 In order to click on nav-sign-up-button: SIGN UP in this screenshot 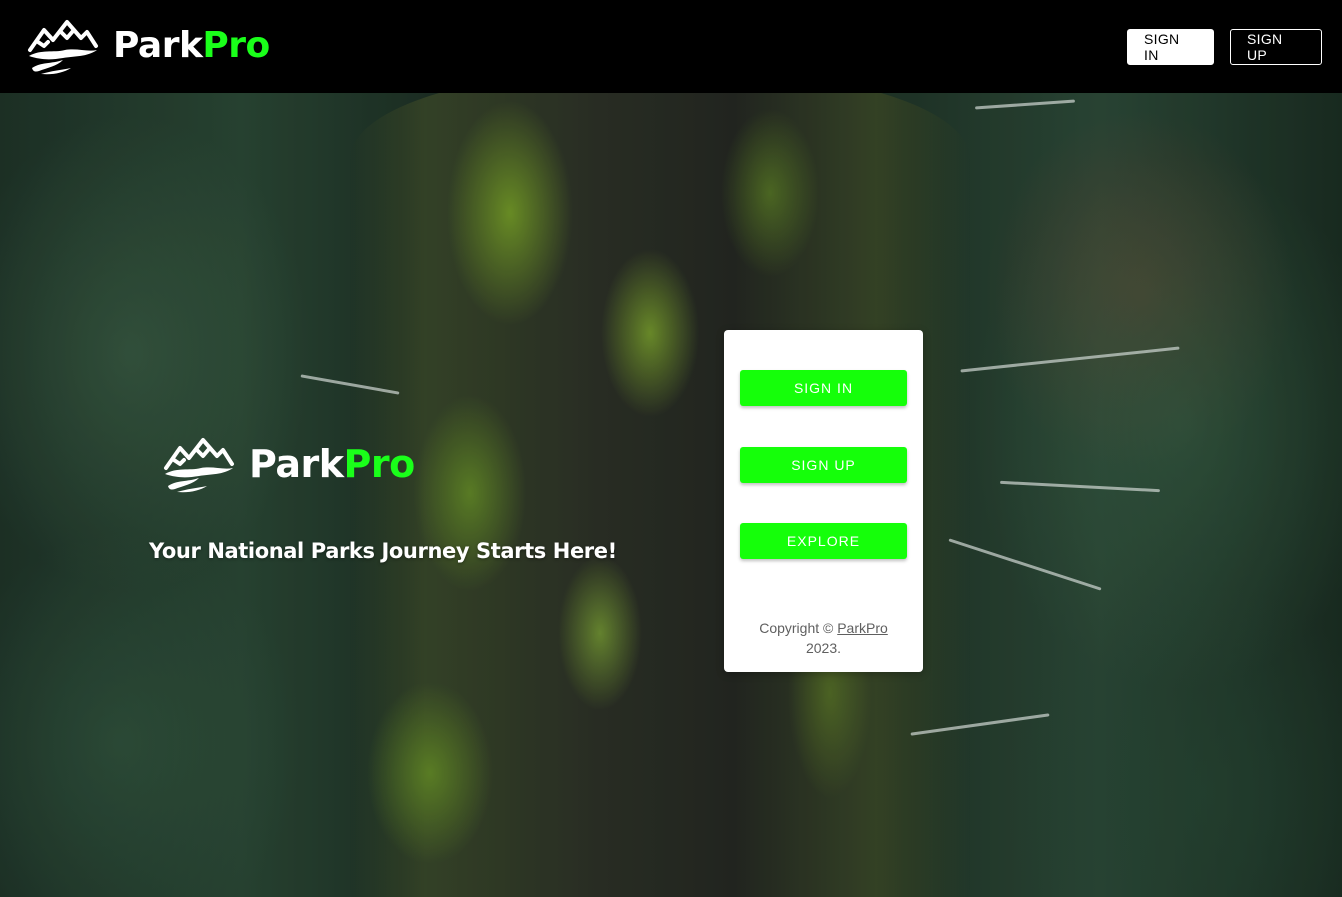, I will do `click(1276, 47)`.